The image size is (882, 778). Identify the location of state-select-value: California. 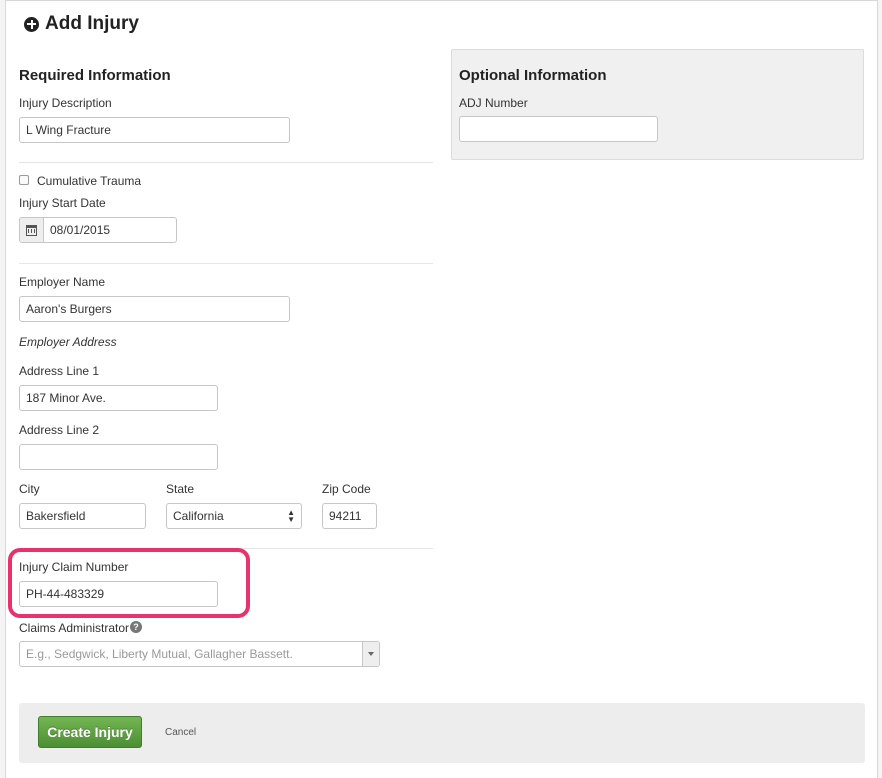
(198, 516).